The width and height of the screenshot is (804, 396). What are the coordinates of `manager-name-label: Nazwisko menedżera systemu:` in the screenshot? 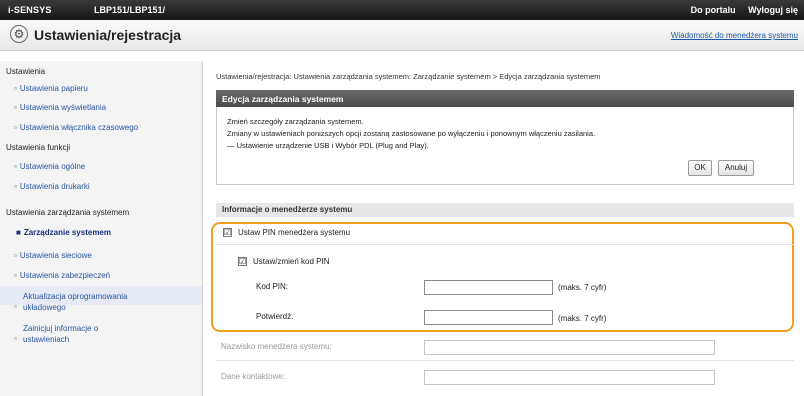 It's located at (276, 346).